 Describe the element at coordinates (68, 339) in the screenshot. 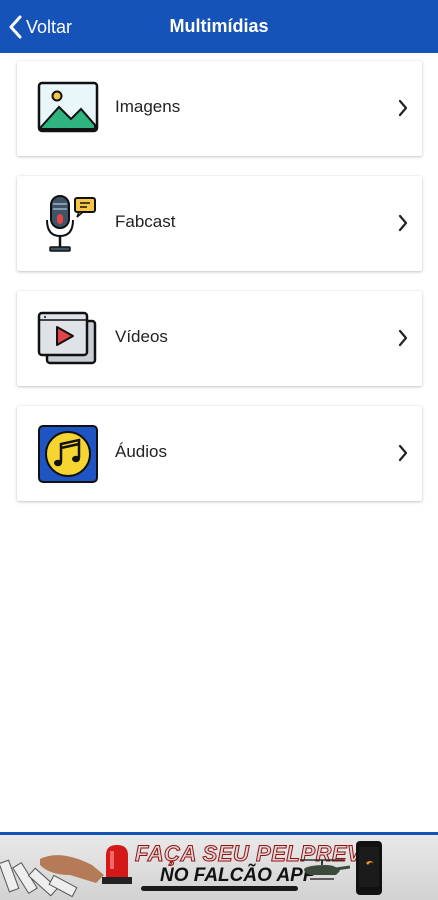

I see `video-play-icon` at that location.